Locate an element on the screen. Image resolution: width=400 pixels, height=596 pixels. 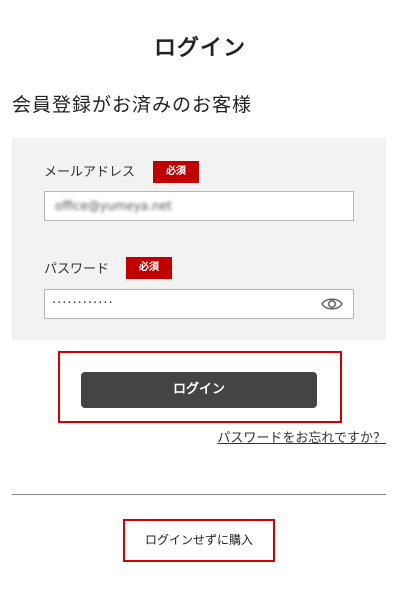
forgot-password-link: パスワードをお忘れですか？ is located at coordinates (301, 436).